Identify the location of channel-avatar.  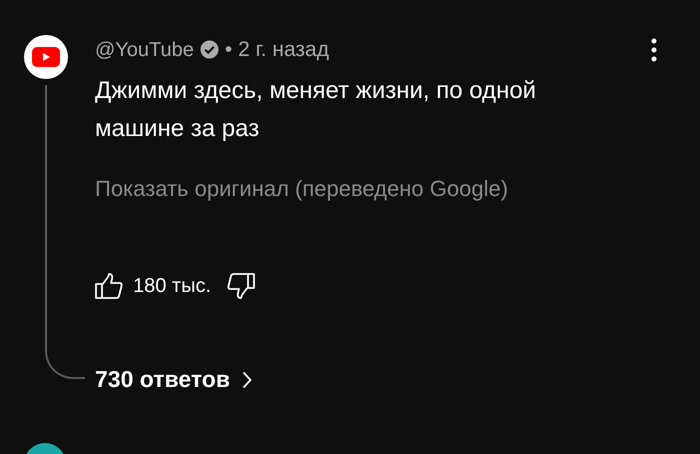
(46, 57).